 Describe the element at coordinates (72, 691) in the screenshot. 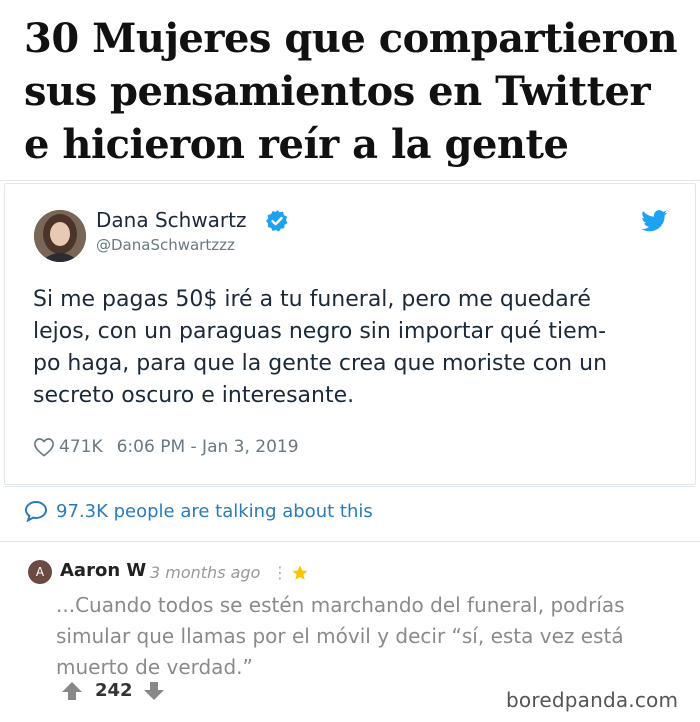

I see `upvote-arrow-icon` at that location.